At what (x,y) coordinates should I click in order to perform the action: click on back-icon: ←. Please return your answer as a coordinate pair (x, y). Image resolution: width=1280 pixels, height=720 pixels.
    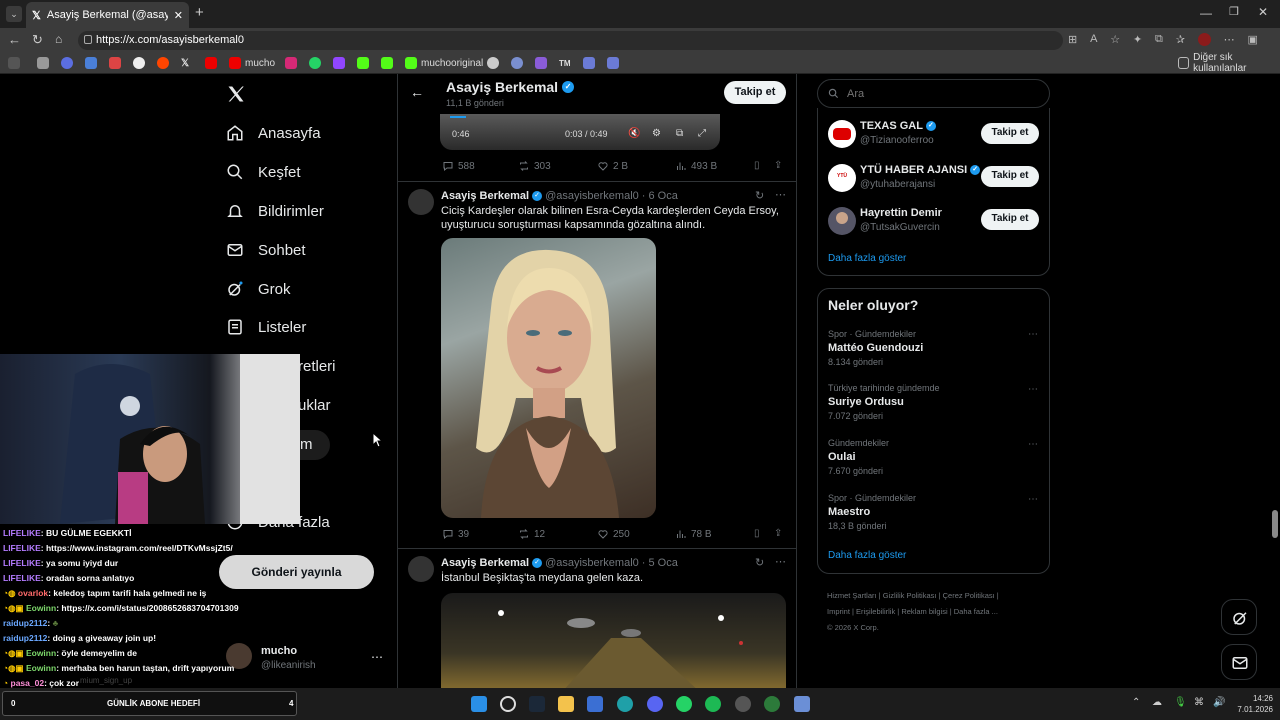
    Looking at the image, I should click on (14, 39).